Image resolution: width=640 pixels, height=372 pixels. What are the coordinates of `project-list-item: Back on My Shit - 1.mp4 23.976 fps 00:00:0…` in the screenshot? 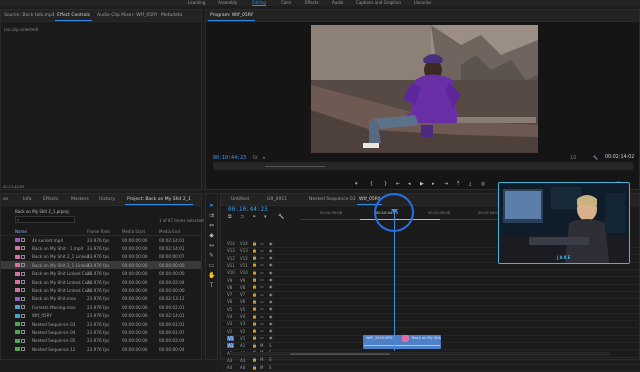 It's located at (101, 248).